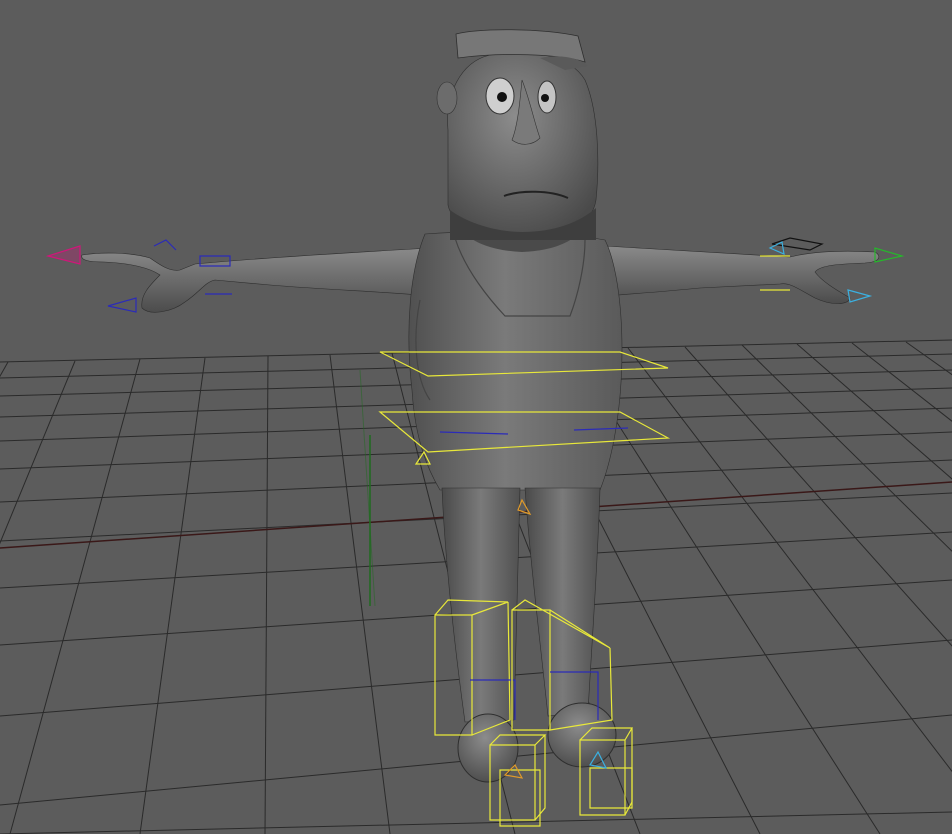 This screenshot has width=952, height=834. Describe the element at coordinates (582, 735) in the screenshot. I see `right-foot` at that location.